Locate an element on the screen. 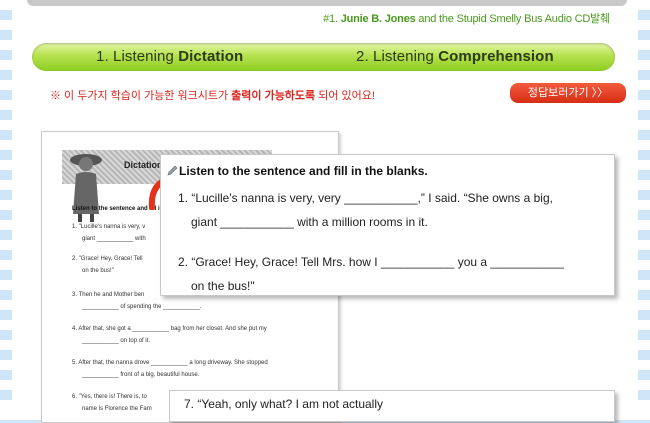  caption-prefix: #1. is located at coordinates (330, 19).